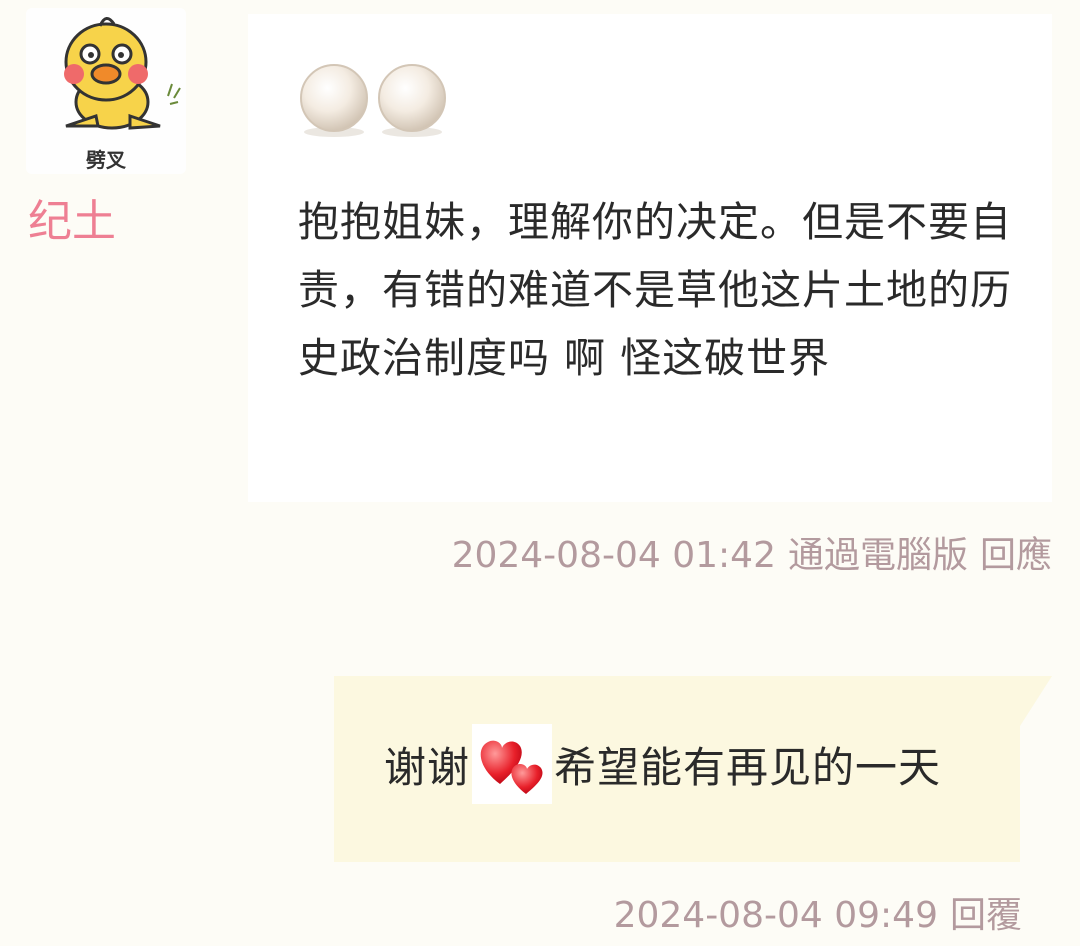 Image resolution: width=1080 pixels, height=946 pixels. What do you see at coordinates (106, 160) in the screenshot?
I see `avatar-caption: 劈叉` at bounding box center [106, 160].